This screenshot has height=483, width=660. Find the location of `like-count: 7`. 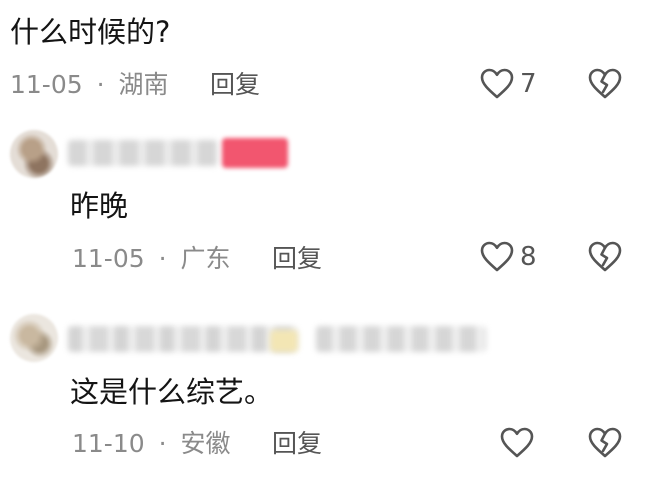

like-count: 7 is located at coordinates (528, 84).